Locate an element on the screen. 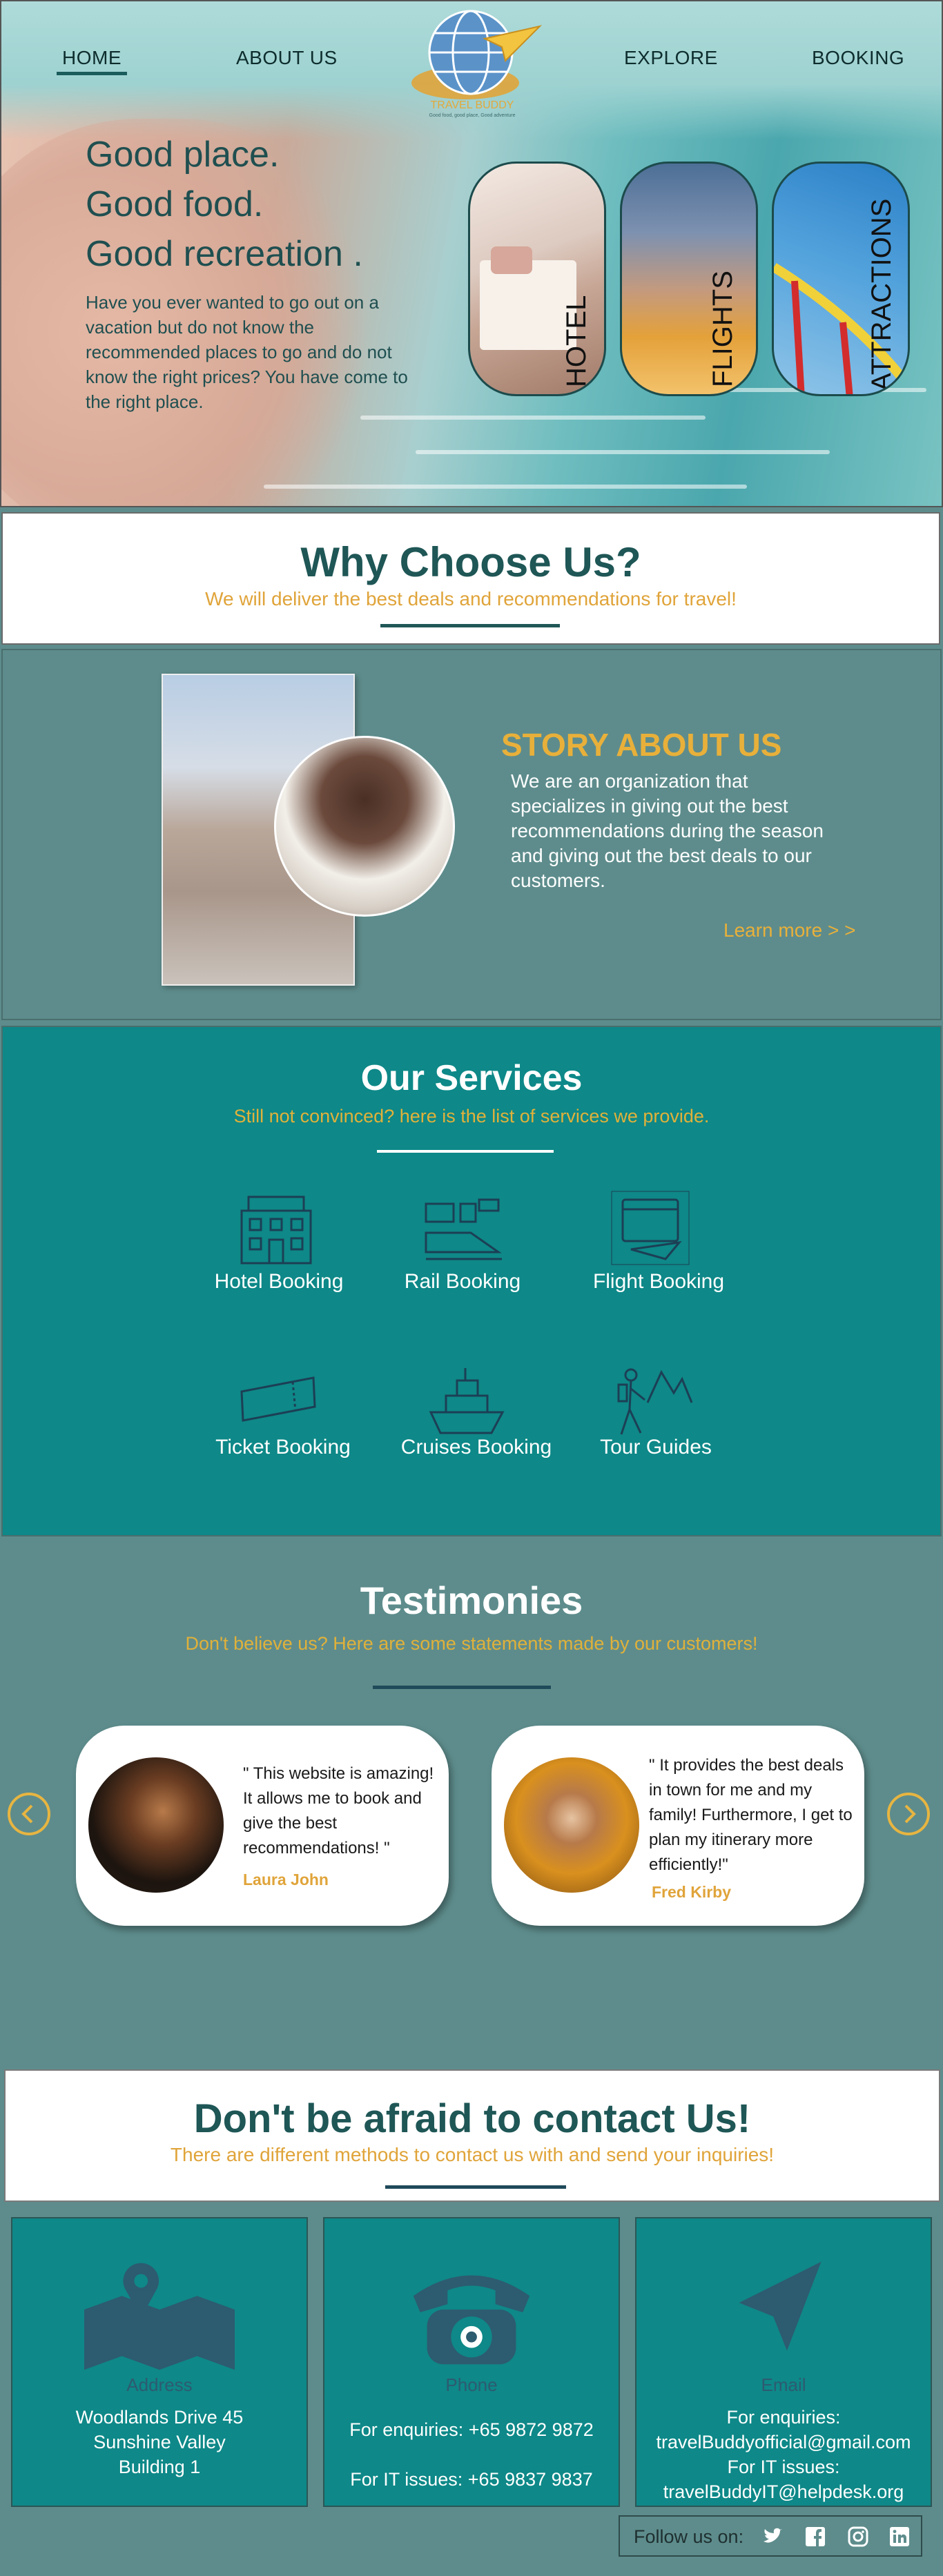 The height and width of the screenshot is (2576, 943). email-enquiries-address: travelBuddyofficial@gmail.com is located at coordinates (783, 2442).